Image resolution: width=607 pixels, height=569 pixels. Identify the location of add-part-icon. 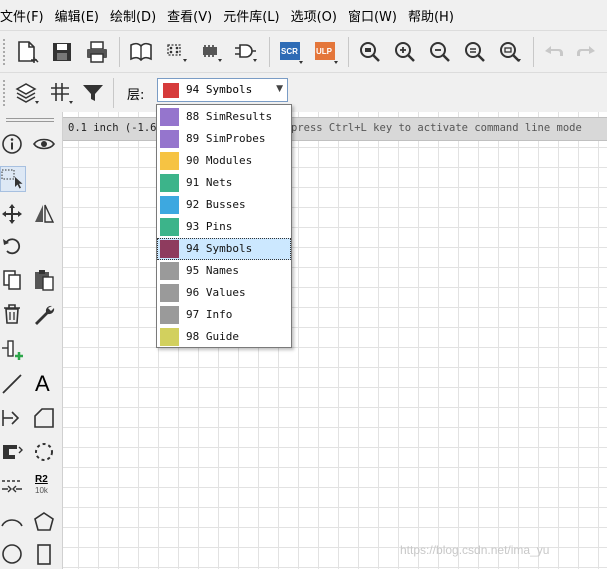
(12, 350).